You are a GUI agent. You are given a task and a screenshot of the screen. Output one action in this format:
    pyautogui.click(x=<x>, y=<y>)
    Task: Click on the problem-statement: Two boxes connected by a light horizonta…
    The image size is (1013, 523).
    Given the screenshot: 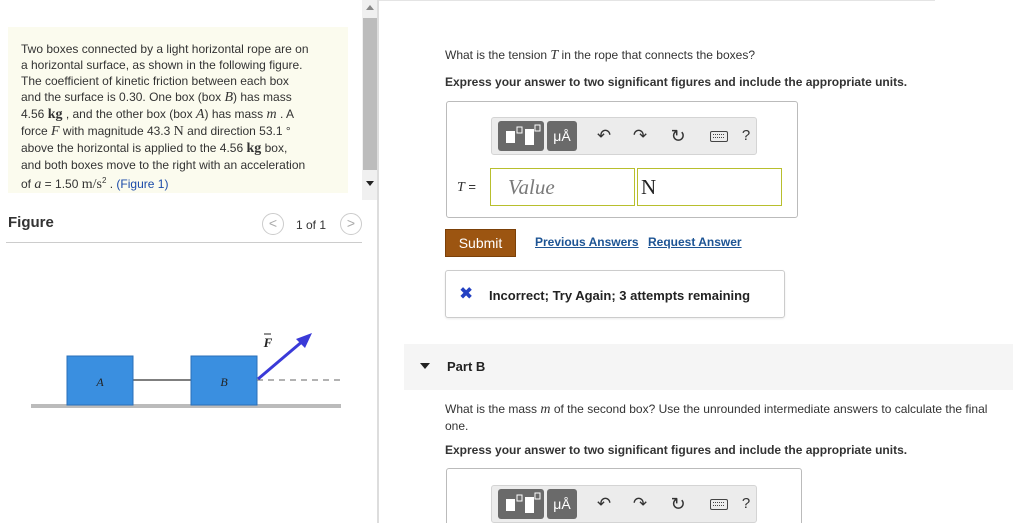 What is the action you would take?
    pyautogui.click(x=178, y=110)
    